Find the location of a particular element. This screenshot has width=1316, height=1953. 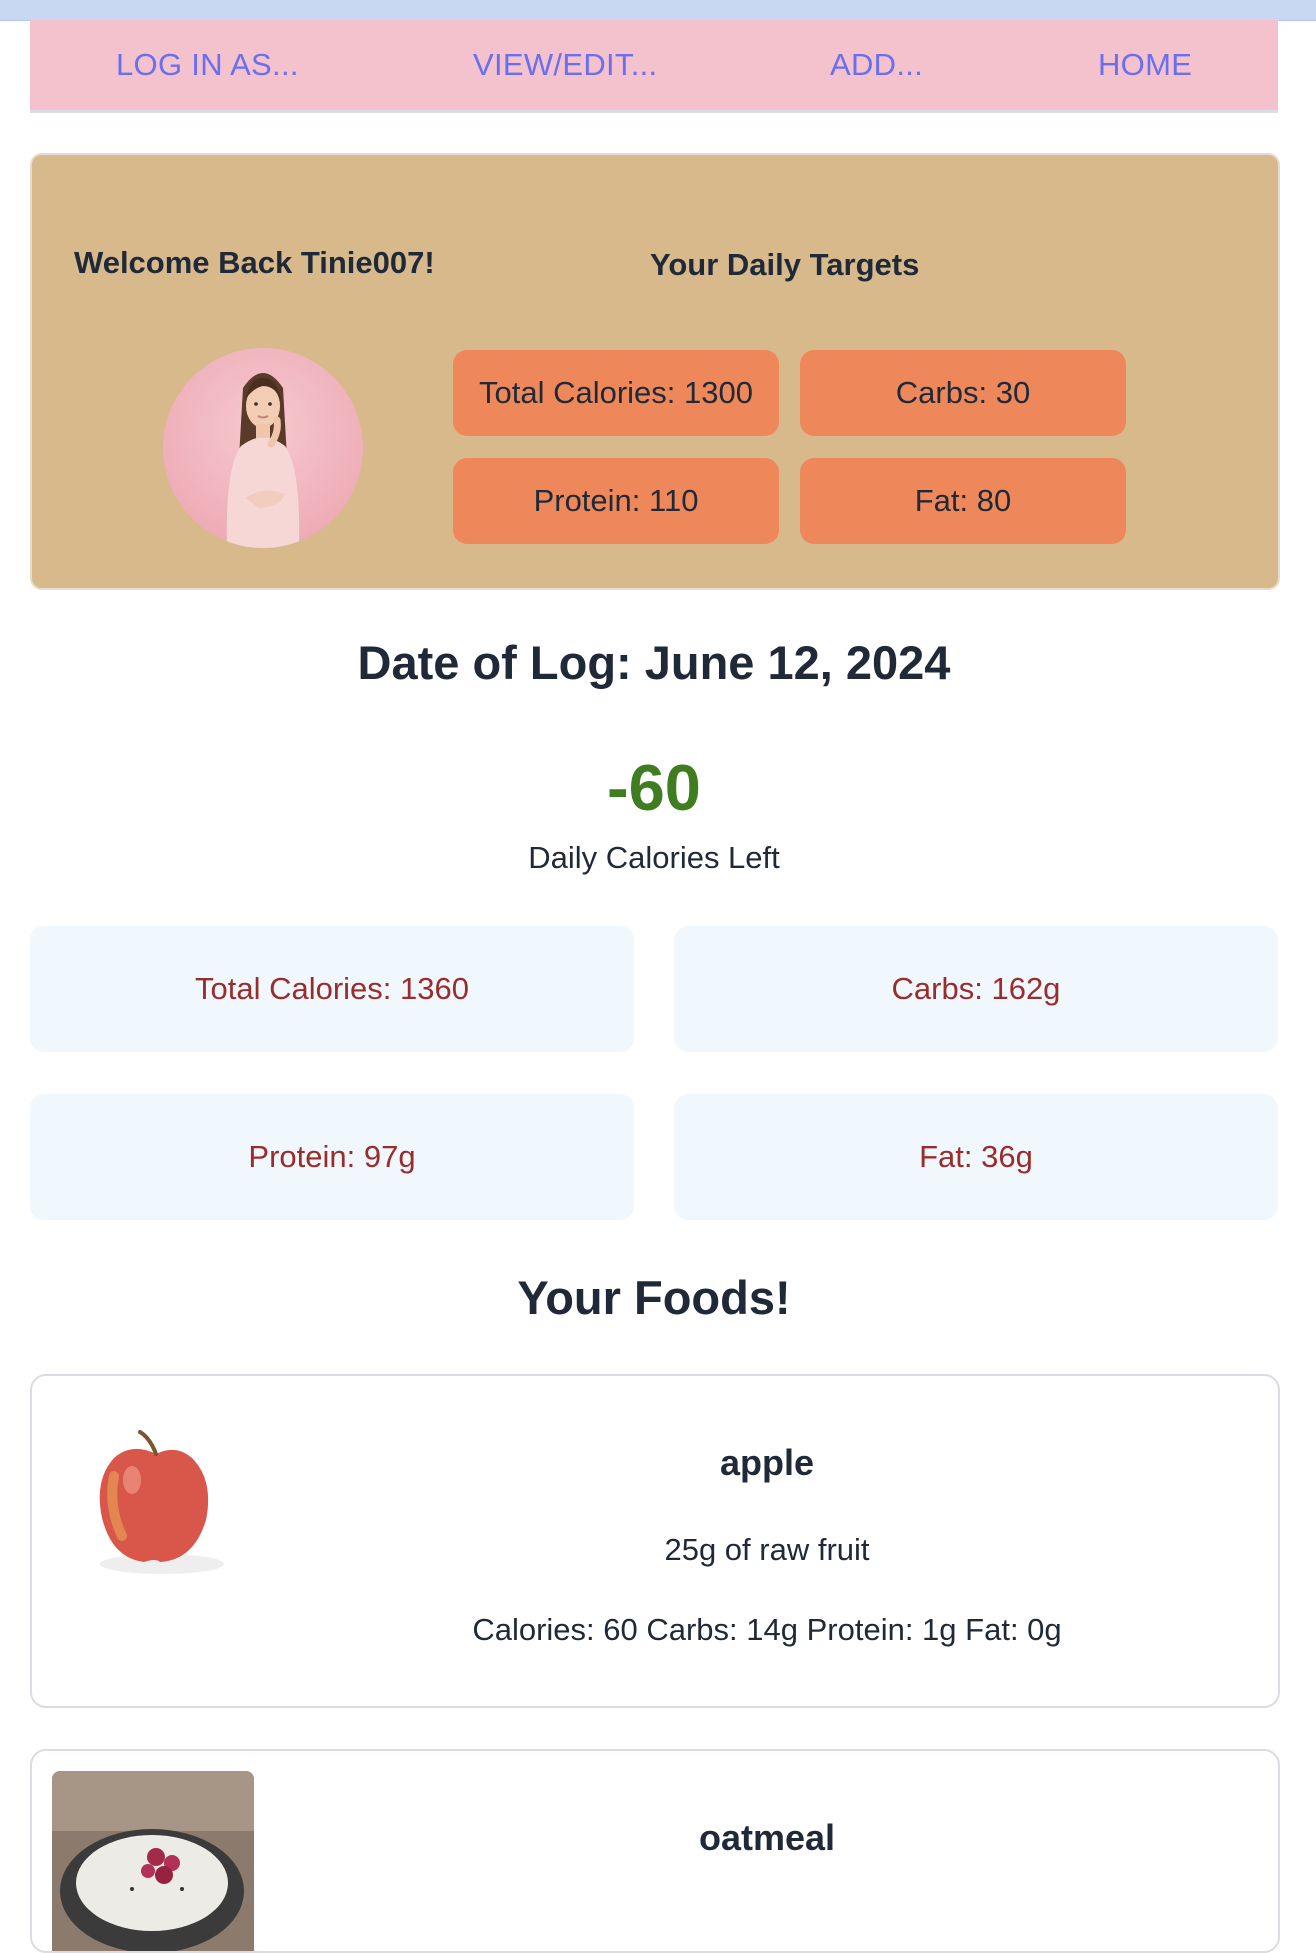

welcome-heading: Welcome Back Tinie007! is located at coordinates (254, 262).